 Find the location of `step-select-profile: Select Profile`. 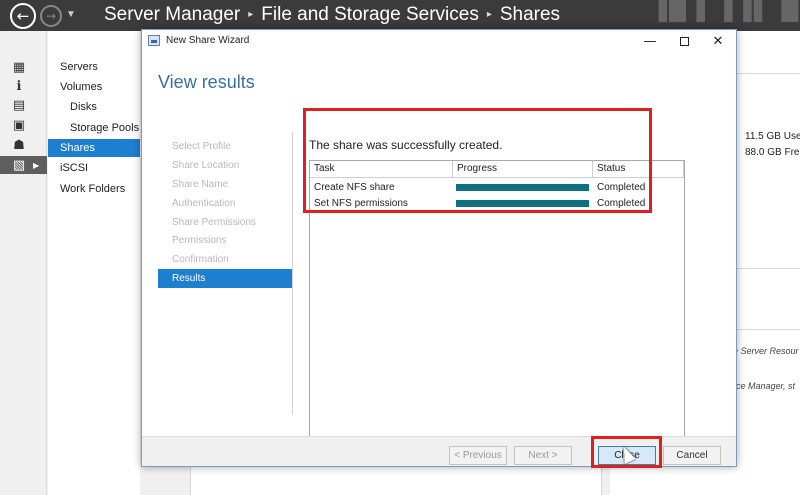

step-select-profile: Select Profile is located at coordinates (201, 146).